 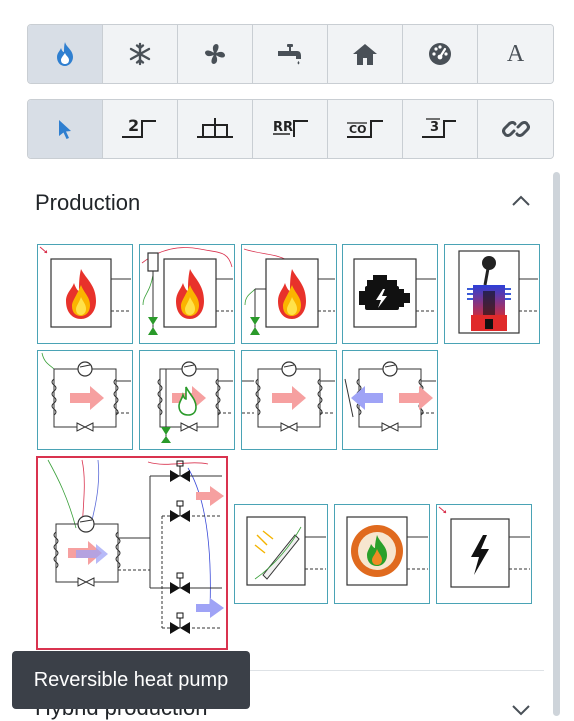 I want to click on text-icon: A, so click(x=515, y=53).